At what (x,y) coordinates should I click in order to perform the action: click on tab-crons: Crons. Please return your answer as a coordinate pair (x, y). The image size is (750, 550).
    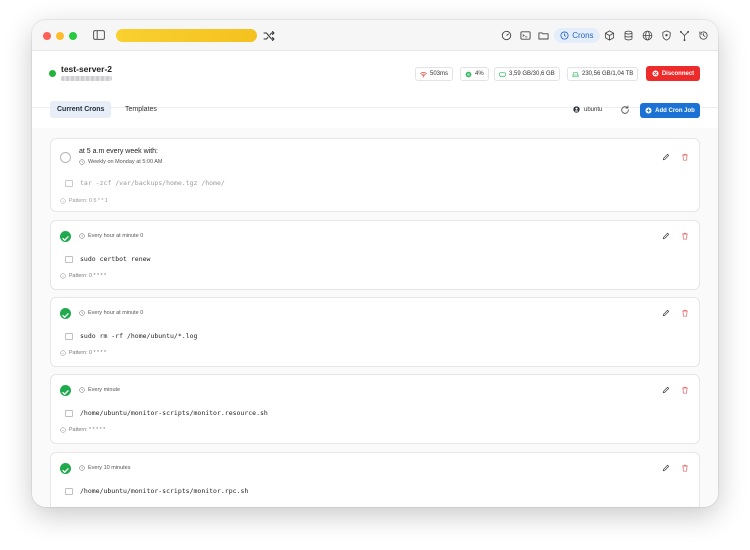
    Looking at the image, I should click on (577, 35).